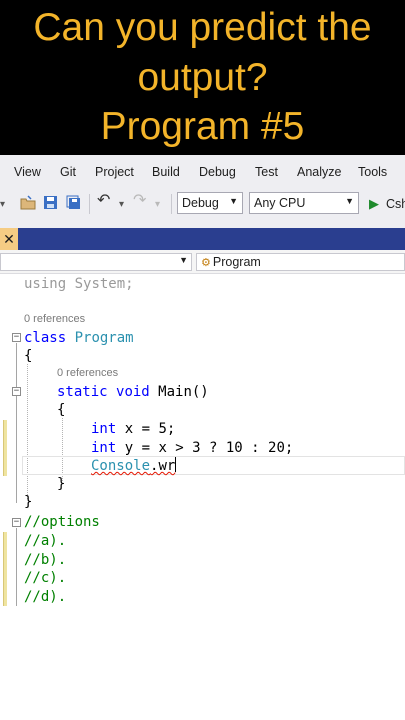 The image size is (405, 720). Describe the element at coordinates (114, 172) in the screenshot. I see `menu-project: Project` at that location.